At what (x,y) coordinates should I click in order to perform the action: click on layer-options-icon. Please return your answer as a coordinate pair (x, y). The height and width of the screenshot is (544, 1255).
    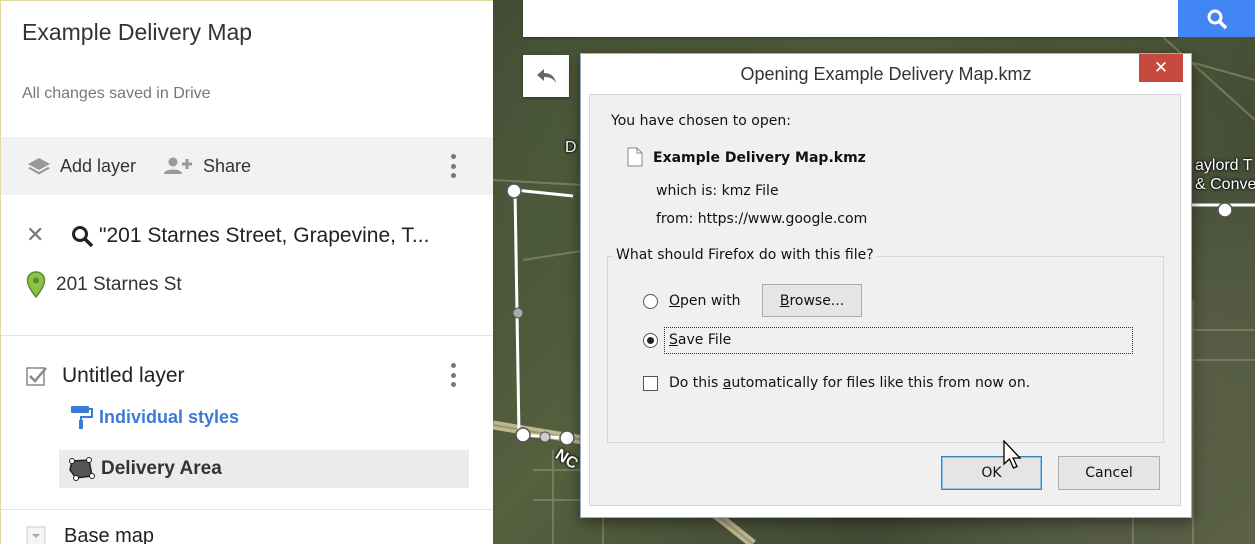
    Looking at the image, I should click on (454, 375).